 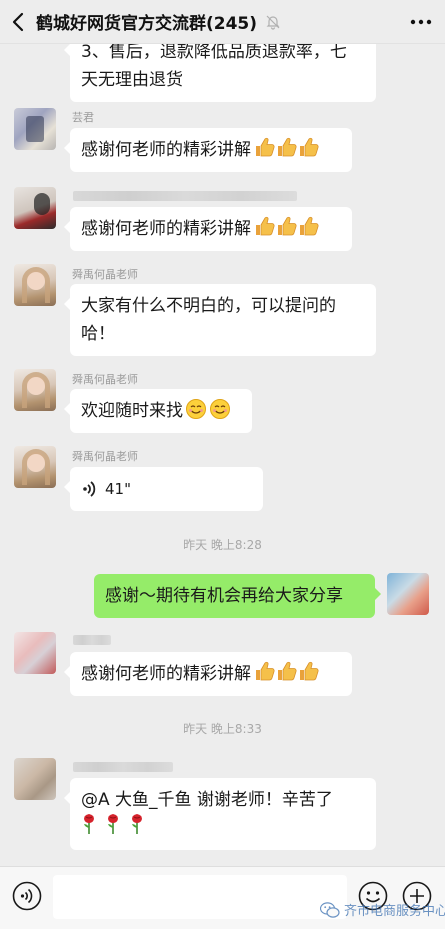 I want to click on chevron-left-icon, so click(x=18, y=21).